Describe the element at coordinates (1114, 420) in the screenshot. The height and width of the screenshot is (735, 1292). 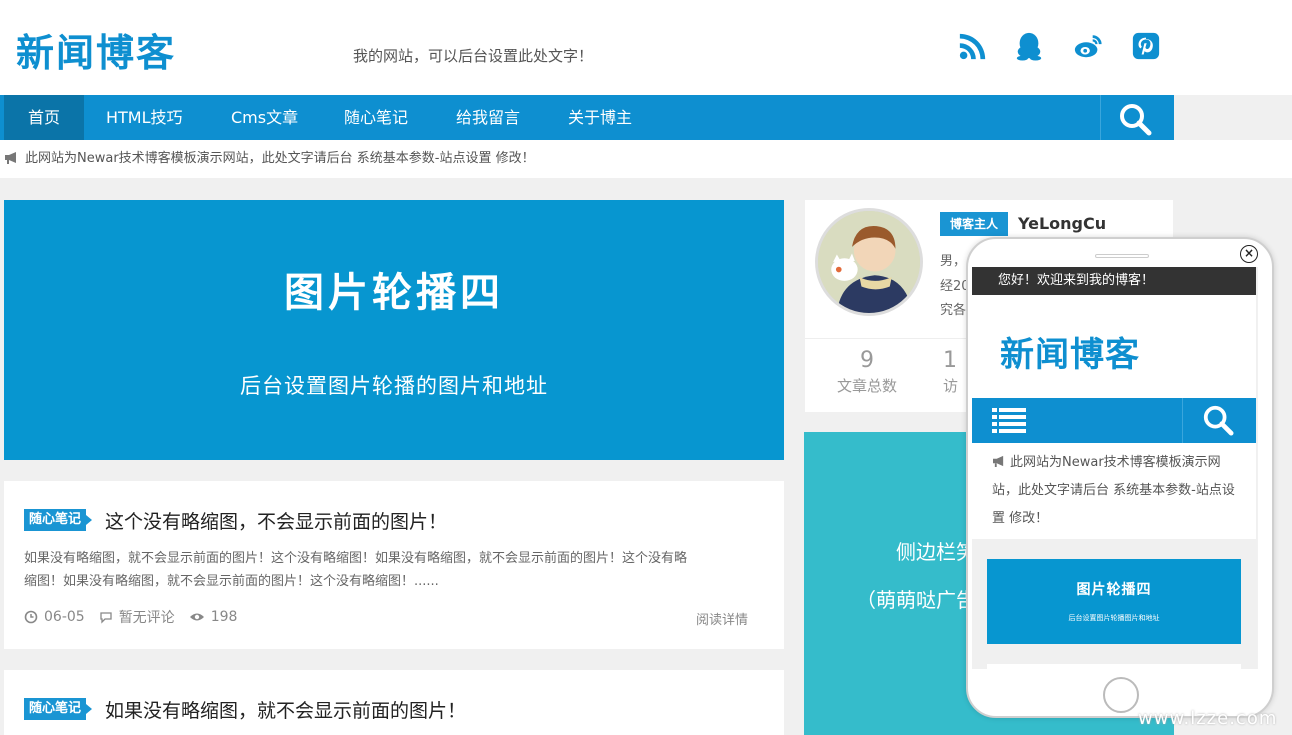
I see `mobile-nav` at that location.